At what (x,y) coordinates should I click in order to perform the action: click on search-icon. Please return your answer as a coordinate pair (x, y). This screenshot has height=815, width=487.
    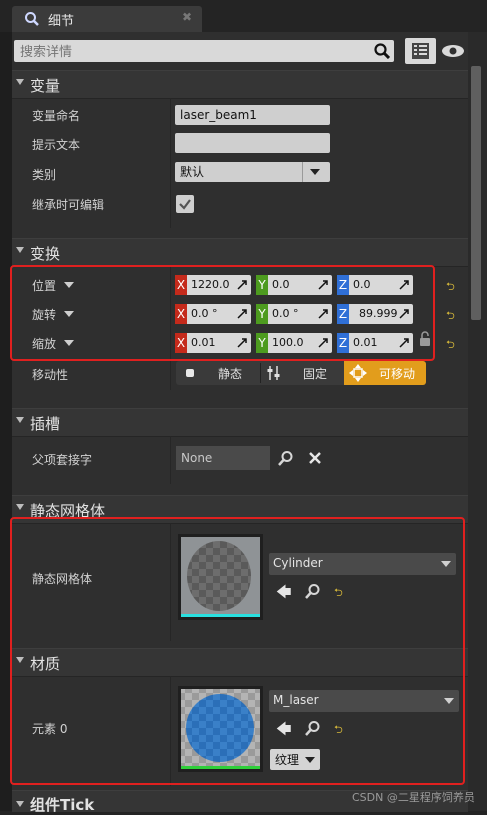
    Looking at the image, I should click on (382, 51).